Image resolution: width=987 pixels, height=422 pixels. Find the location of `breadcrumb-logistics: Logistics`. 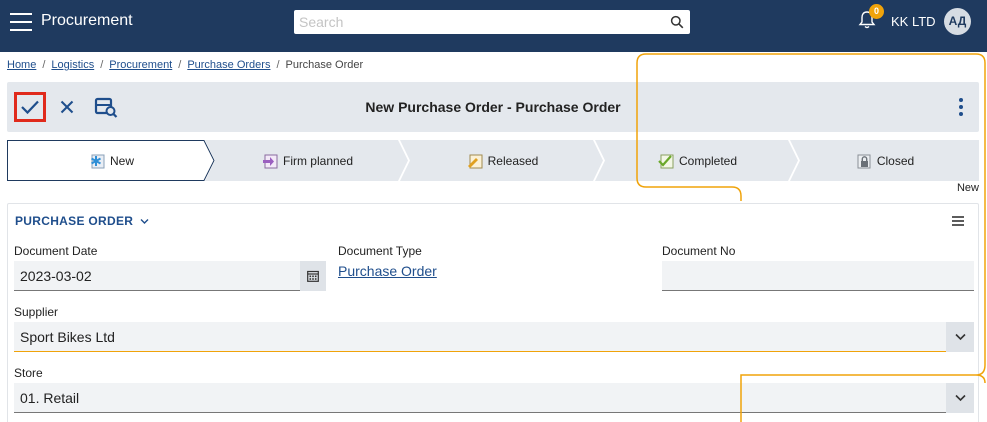

breadcrumb-logistics: Logistics is located at coordinates (72, 65).